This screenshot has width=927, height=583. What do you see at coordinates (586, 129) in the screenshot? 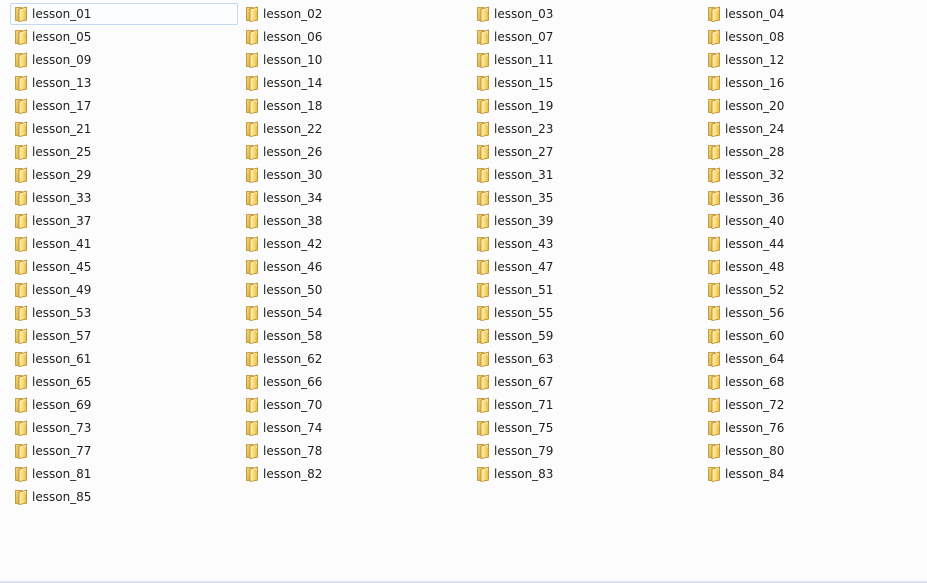
I see `folder-item: lesson_23` at bounding box center [586, 129].